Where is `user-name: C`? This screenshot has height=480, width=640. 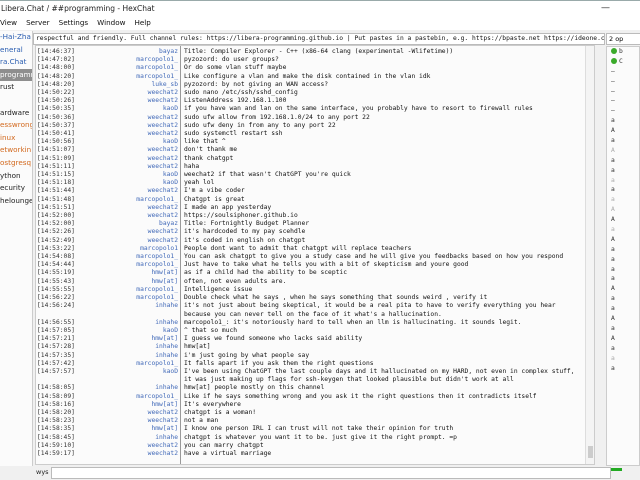 user-name: C is located at coordinates (621, 61).